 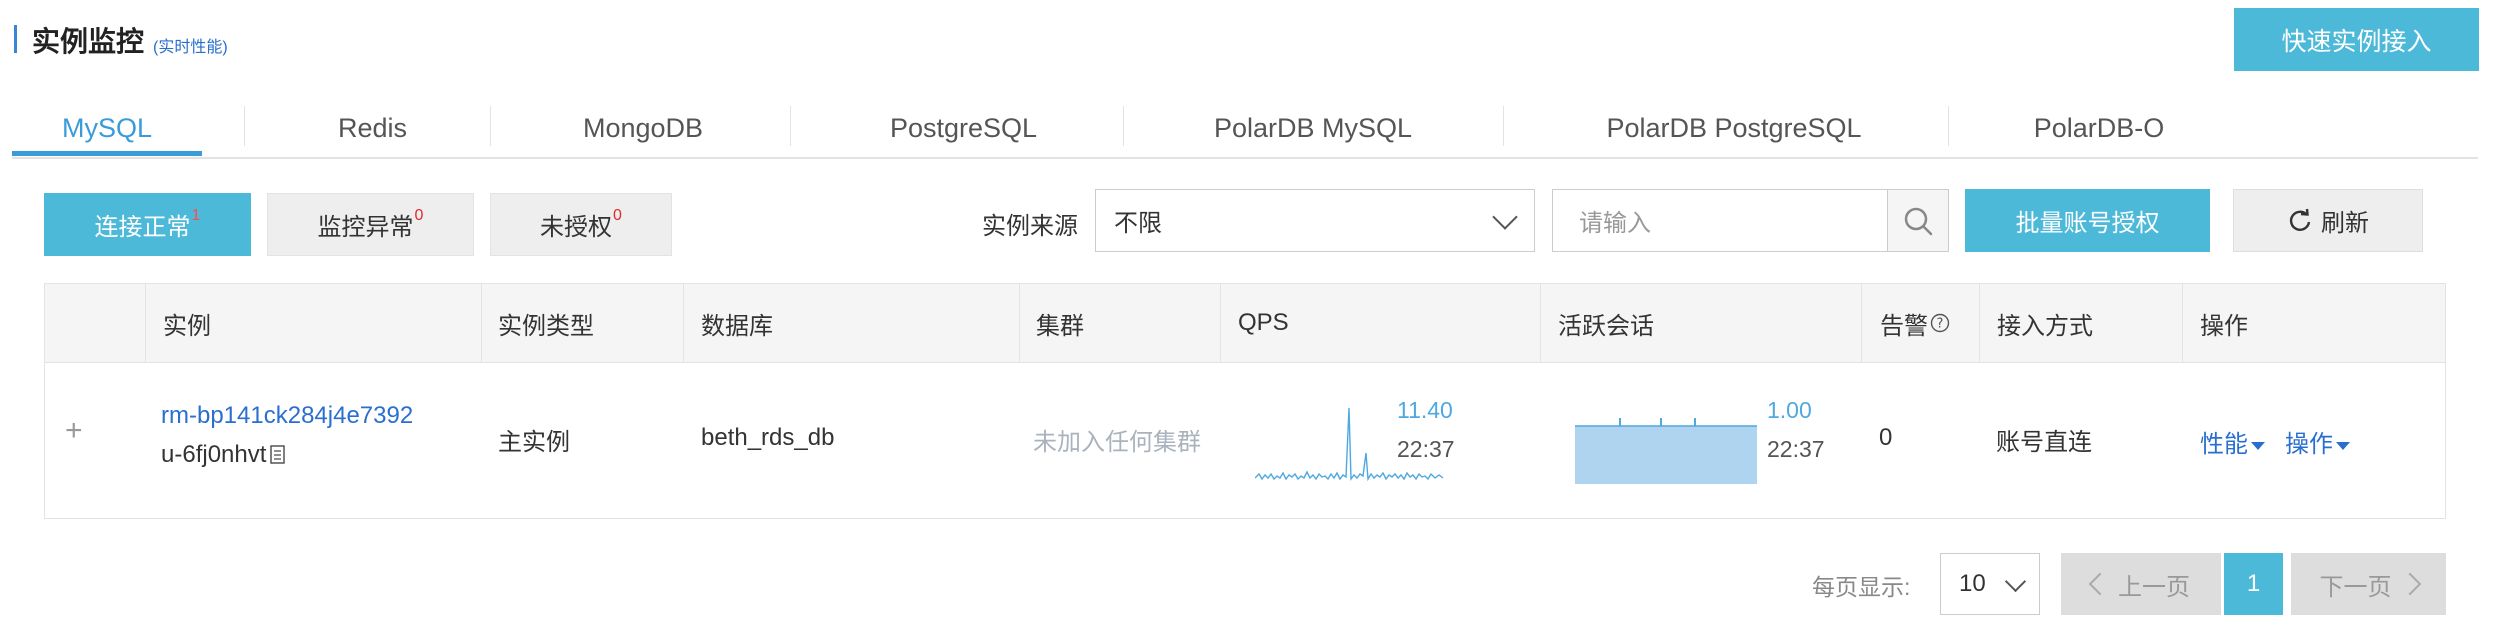 I want to click on next-page-button: 下一页, so click(x=2368, y=584).